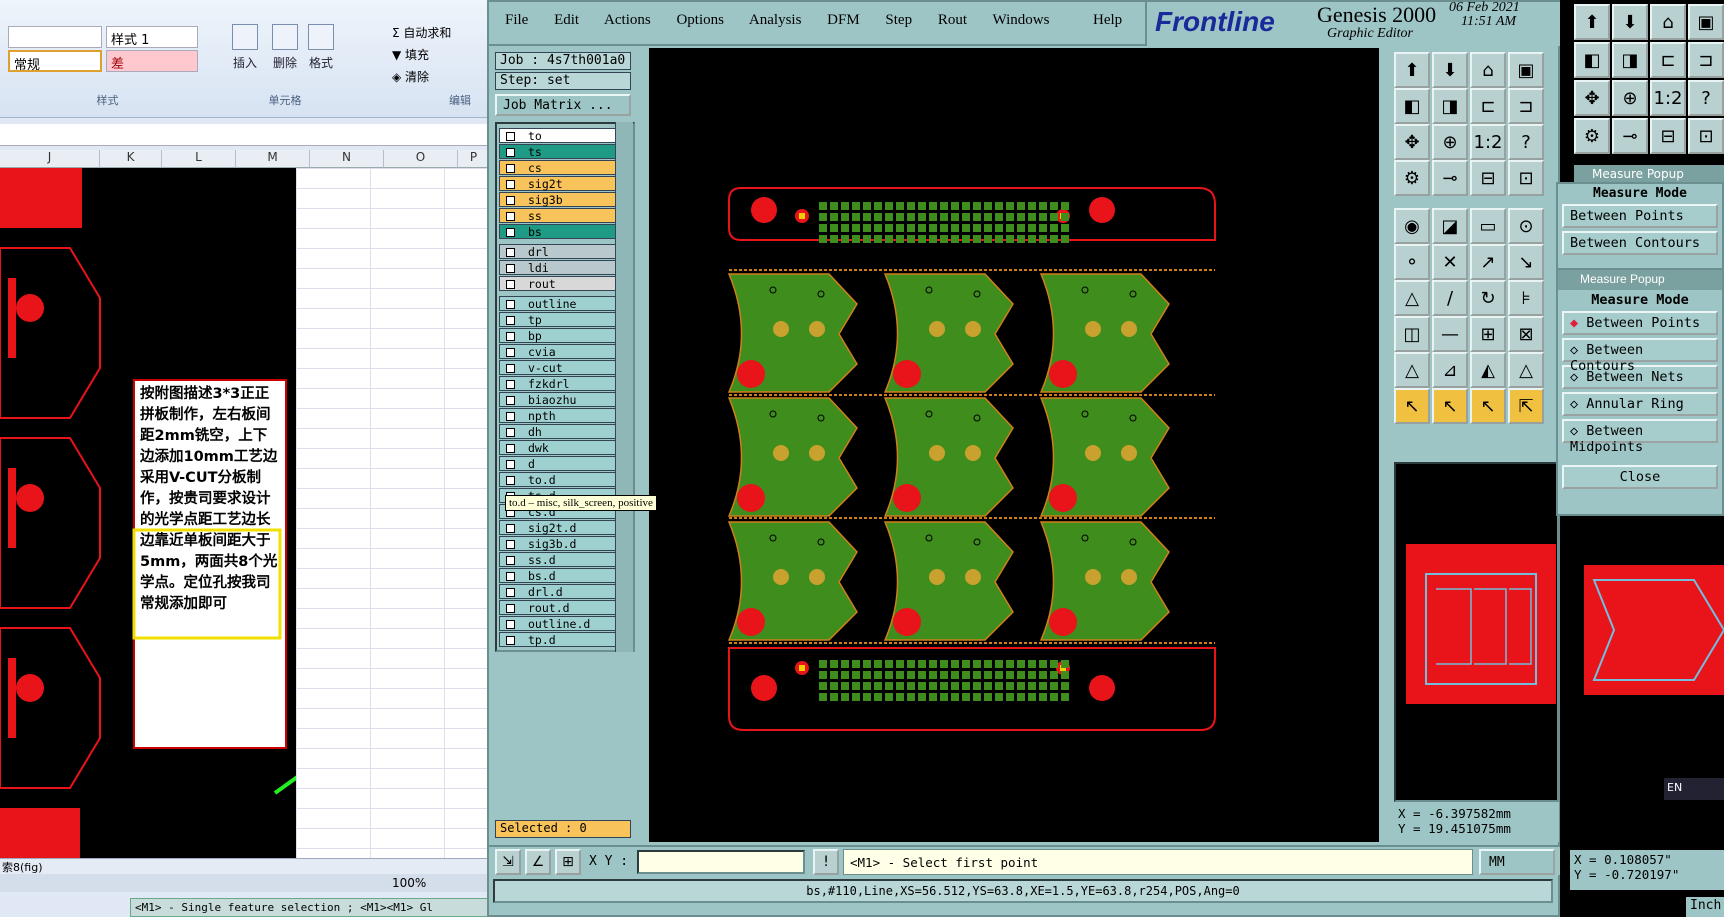 Image resolution: width=1724 pixels, height=917 pixels. I want to click on menu-edit: Edit, so click(566, 20).